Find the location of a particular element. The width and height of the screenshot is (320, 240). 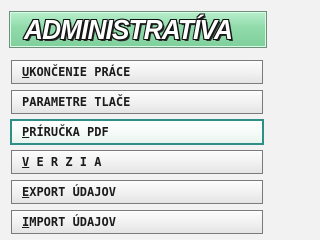

menu-item-verzia: V E R Z I A is located at coordinates (137, 162).